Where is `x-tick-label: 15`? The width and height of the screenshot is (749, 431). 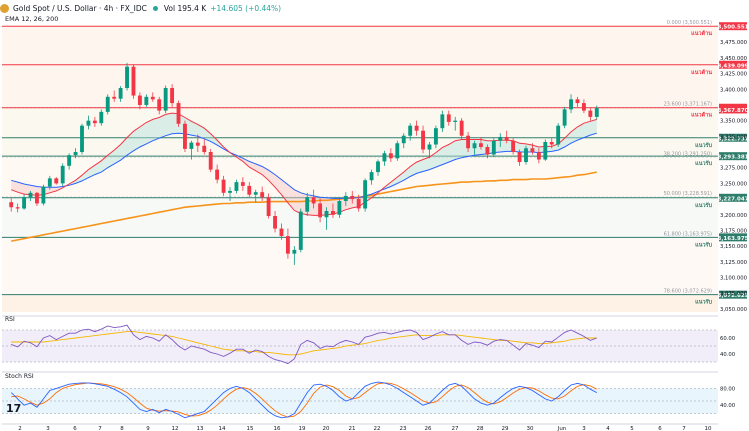
x-tick-label: 15 is located at coordinates (250, 428).